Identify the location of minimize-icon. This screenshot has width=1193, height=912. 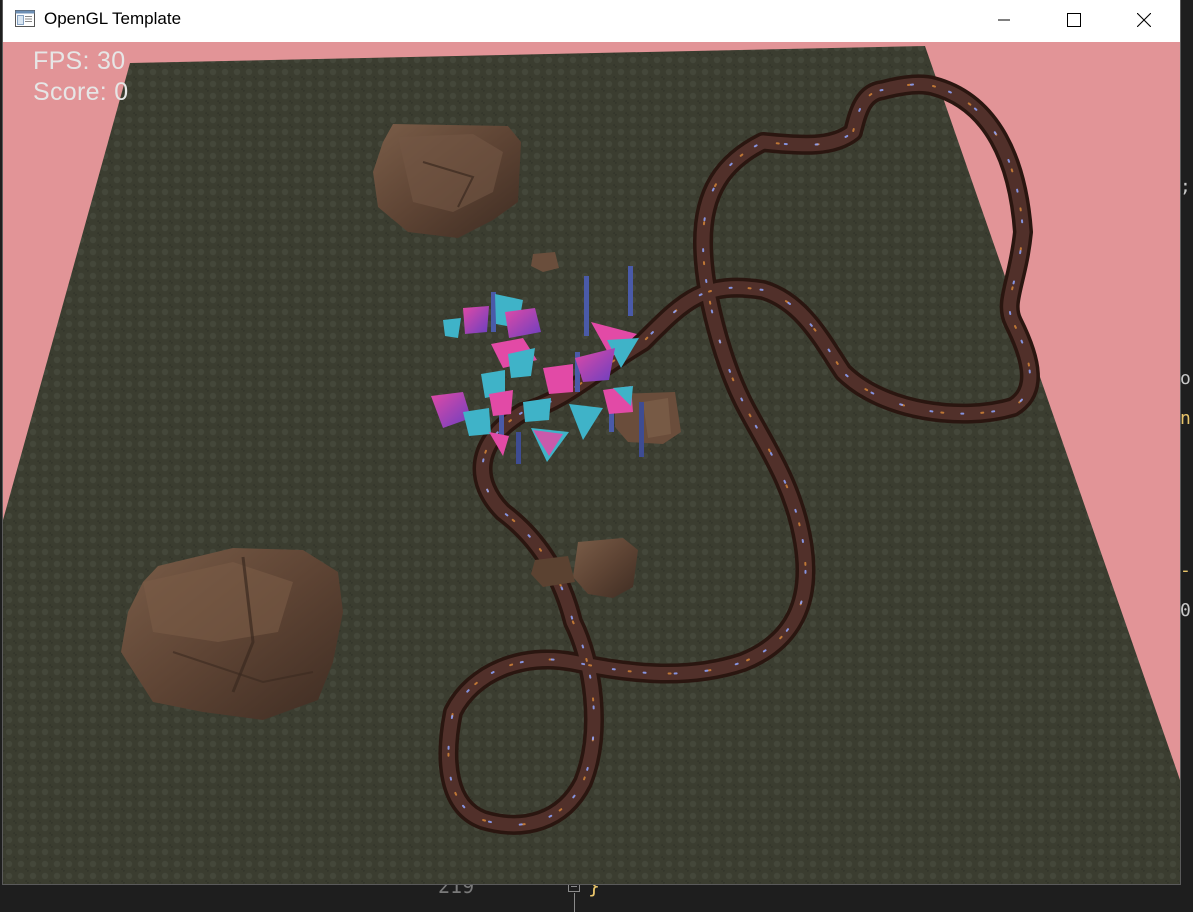
(1004, 20).